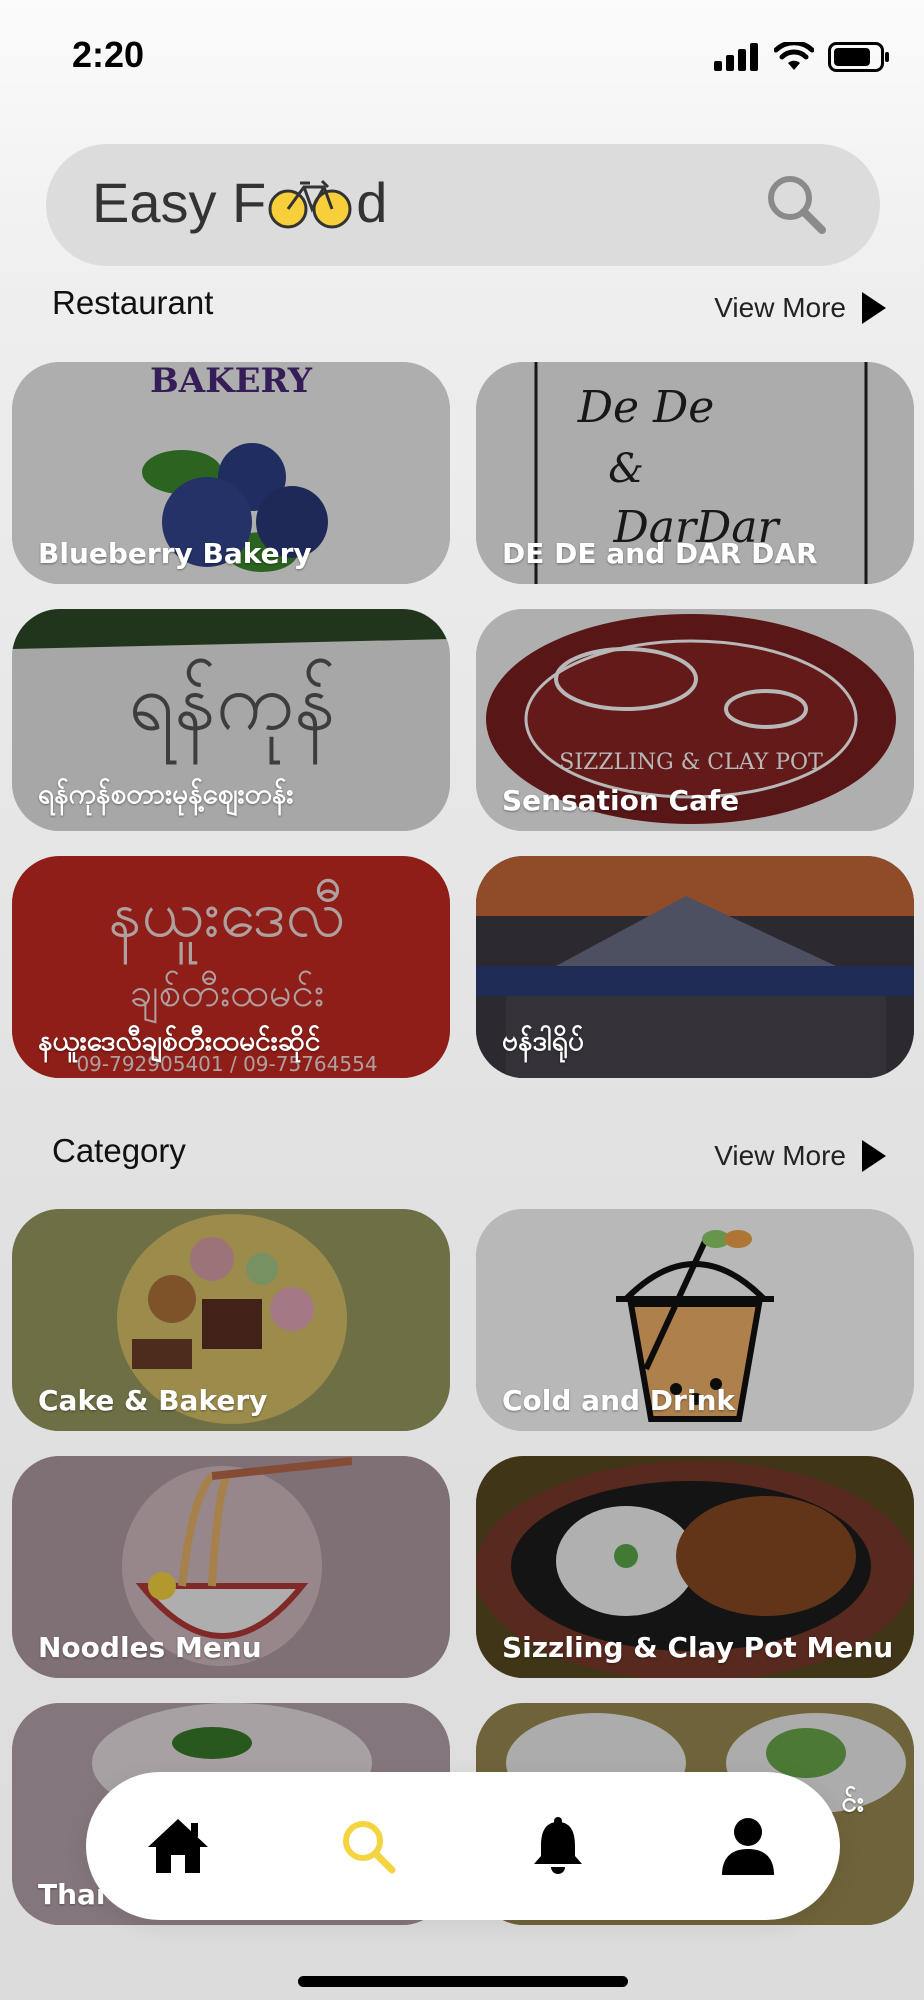 Image resolution: width=924 pixels, height=2000 pixels. Describe the element at coordinates (858, 57) in the screenshot. I see `battery-icon` at that location.